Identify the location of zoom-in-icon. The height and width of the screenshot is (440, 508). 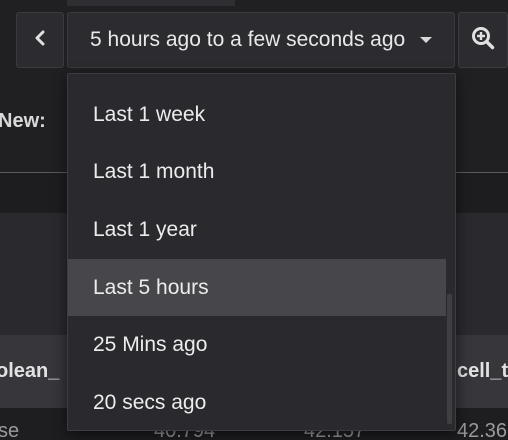
(483, 40).